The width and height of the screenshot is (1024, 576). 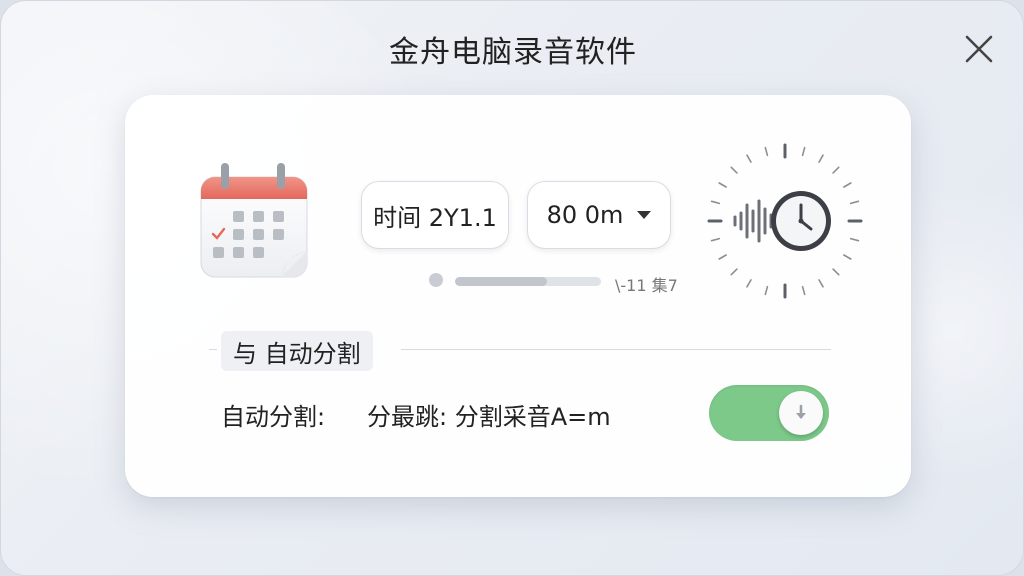 I want to click on progress-label: \-11 集7, so click(x=646, y=285).